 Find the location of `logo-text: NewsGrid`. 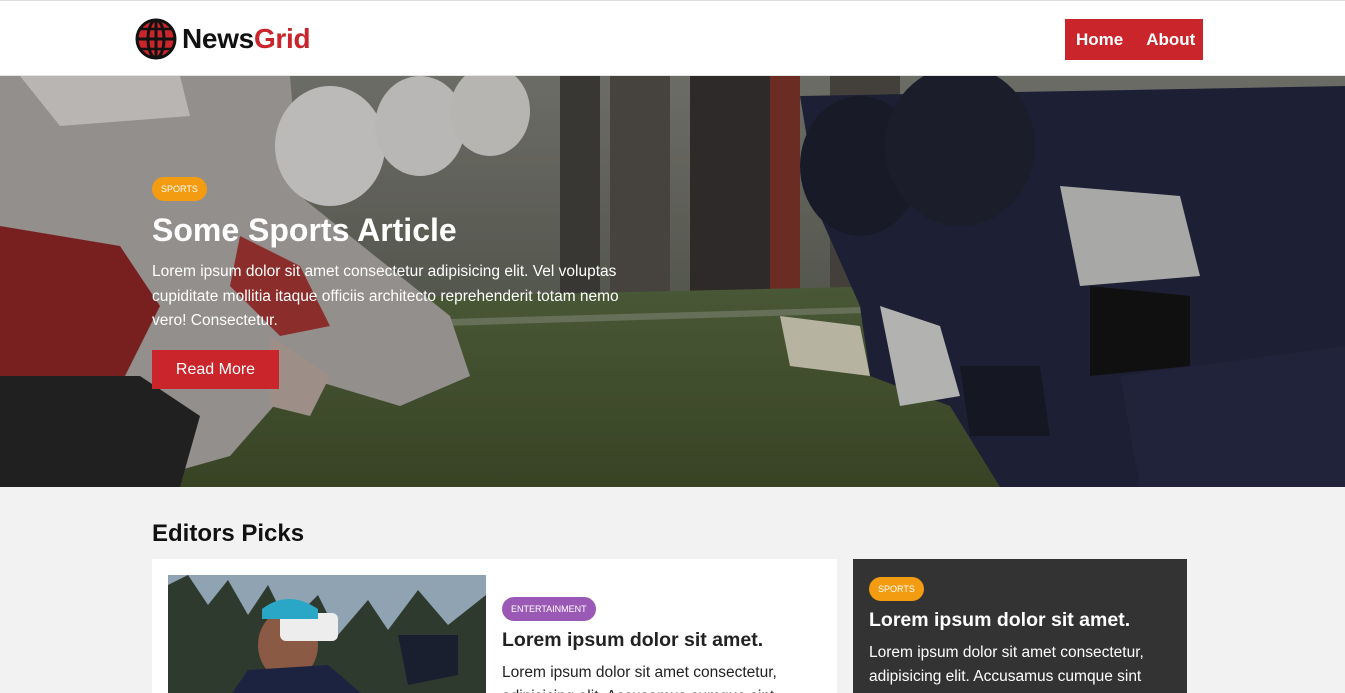

logo-text: NewsGrid is located at coordinates (246, 39).